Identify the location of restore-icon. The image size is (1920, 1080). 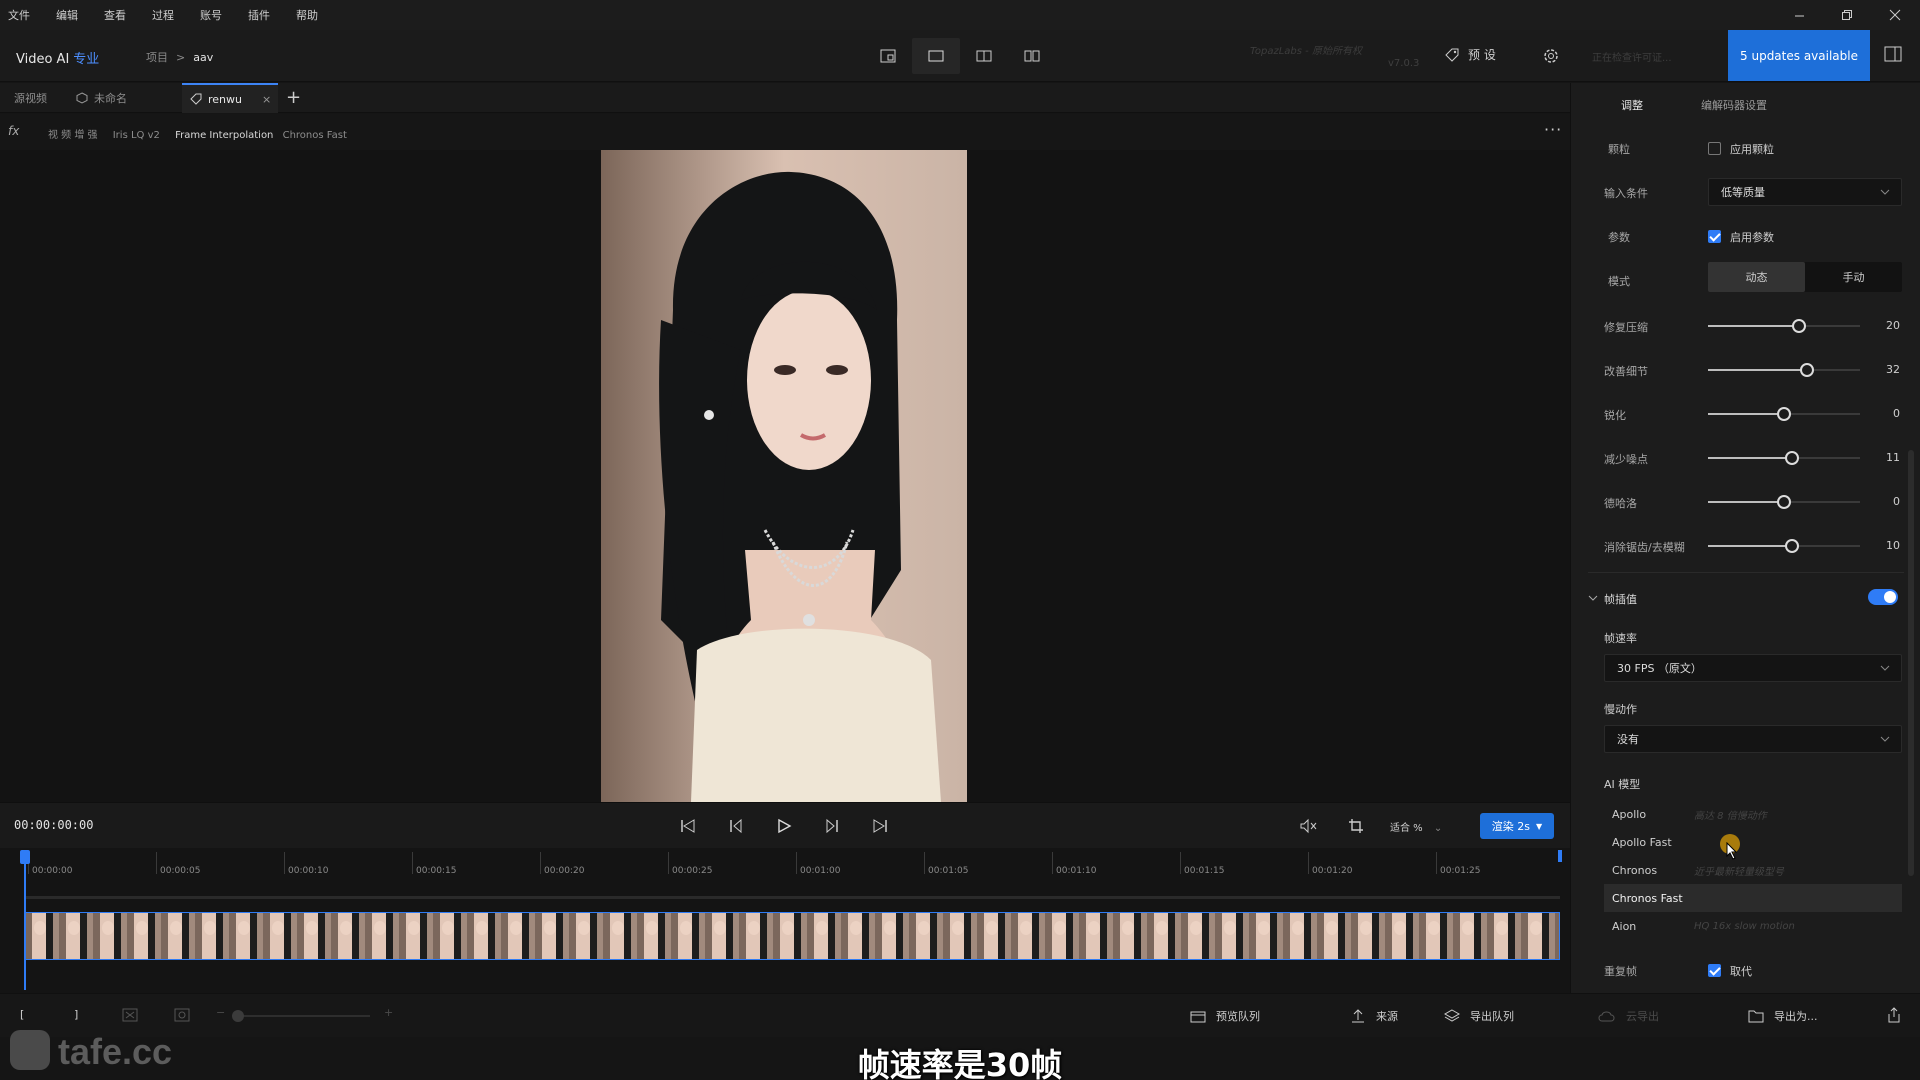
(1847, 15).